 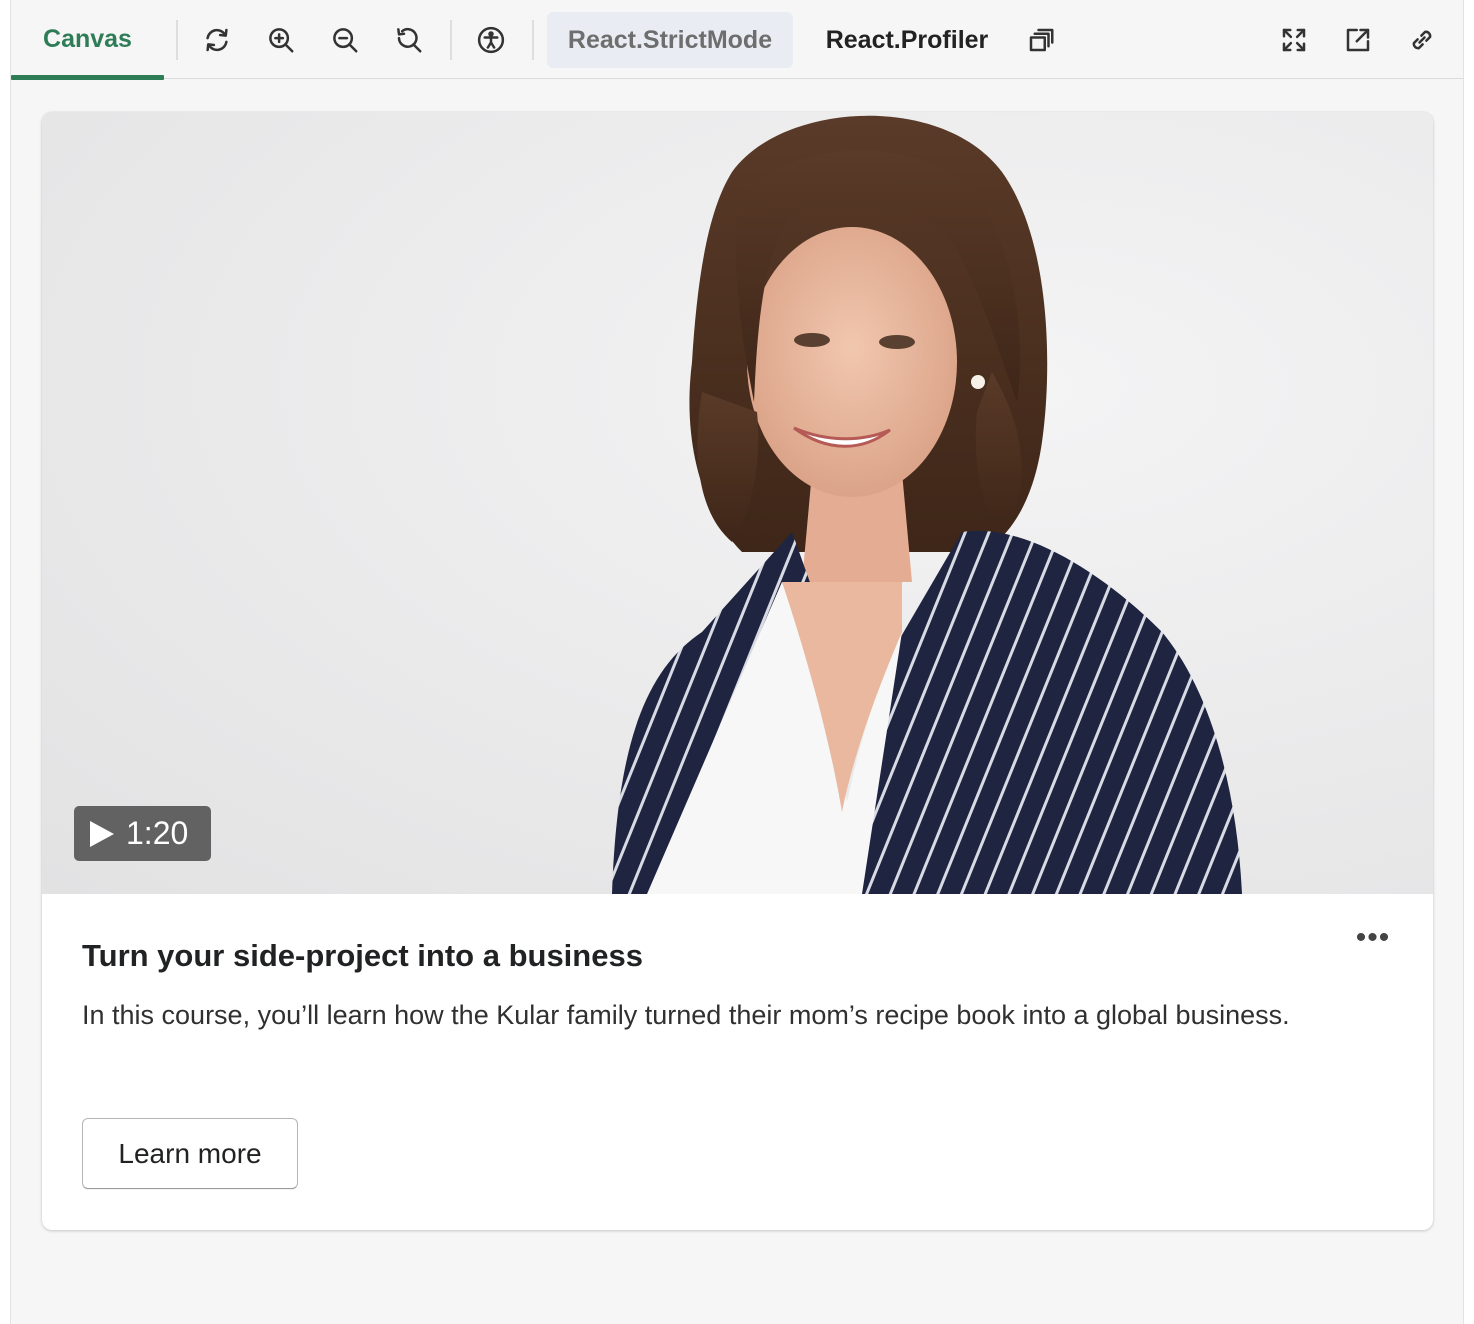 I want to click on zoom-in-icon, so click(x=281, y=40).